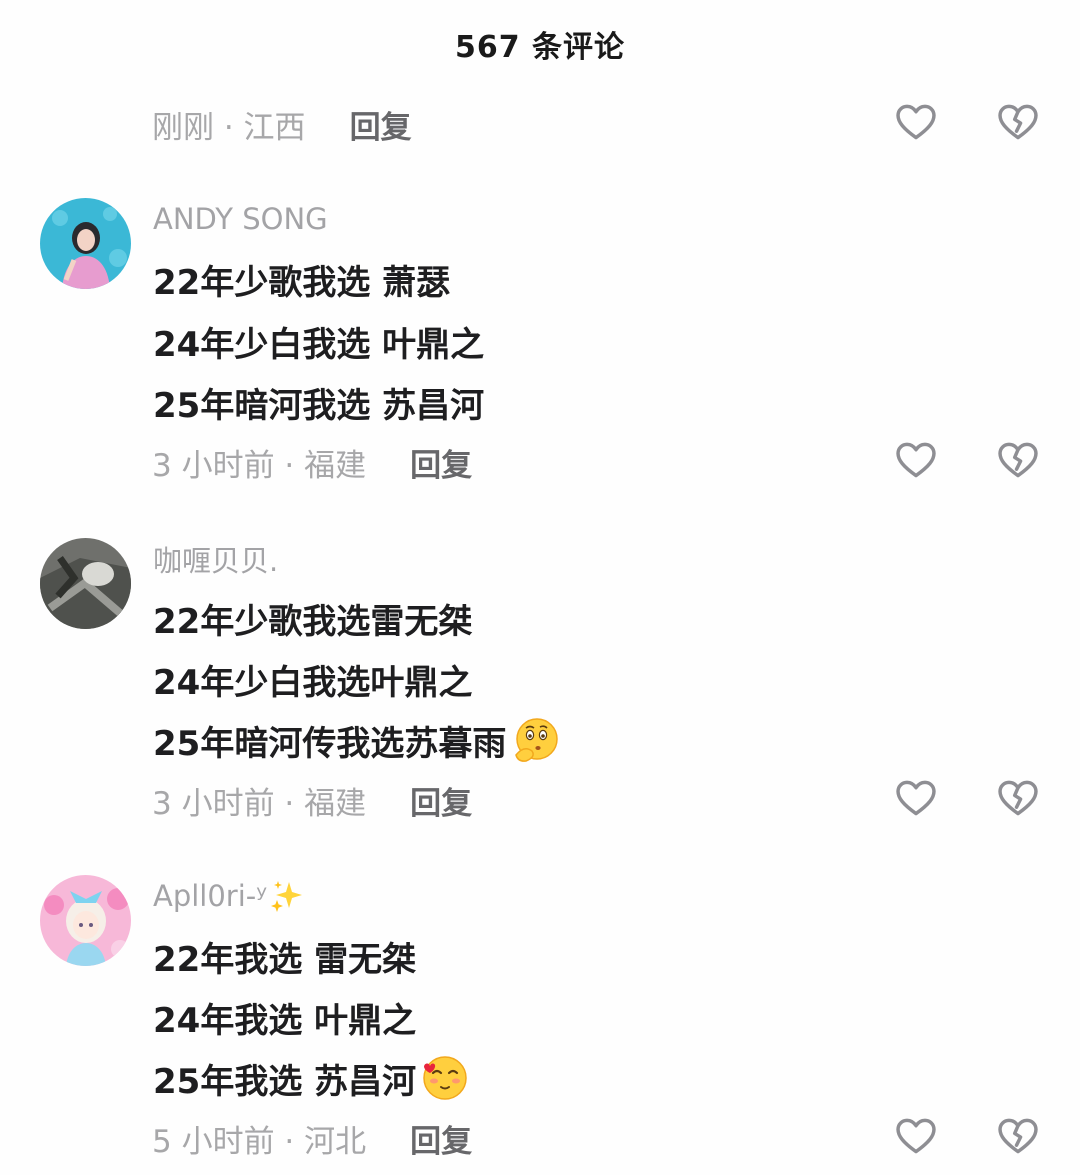 This screenshot has width=1080, height=1175. What do you see at coordinates (330, 743) in the screenshot?
I see `comment-text: 25年暗河传我选苏暮雨` at bounding box center [330, 743].